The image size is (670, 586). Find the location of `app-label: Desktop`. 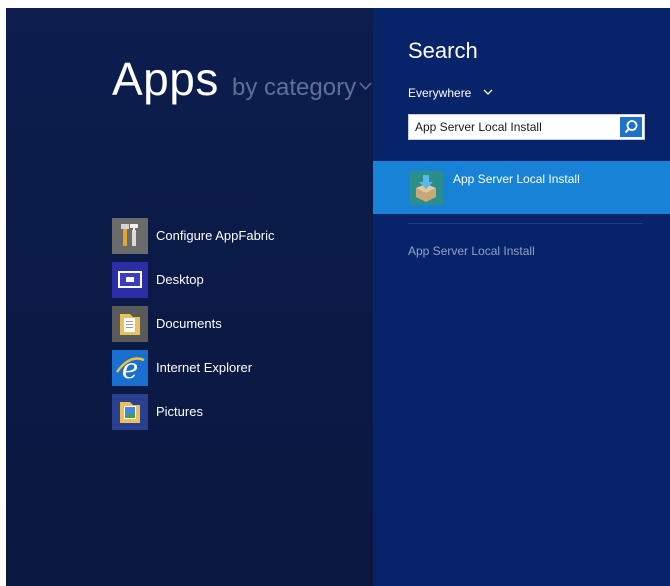

app-label: Desktop is located at coordinates (180, 279).